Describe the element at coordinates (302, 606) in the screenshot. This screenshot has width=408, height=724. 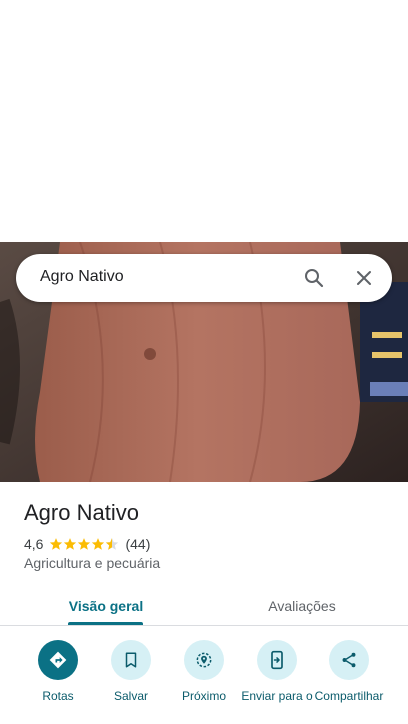
I see `tab-reviews: Avaliações` at that location.